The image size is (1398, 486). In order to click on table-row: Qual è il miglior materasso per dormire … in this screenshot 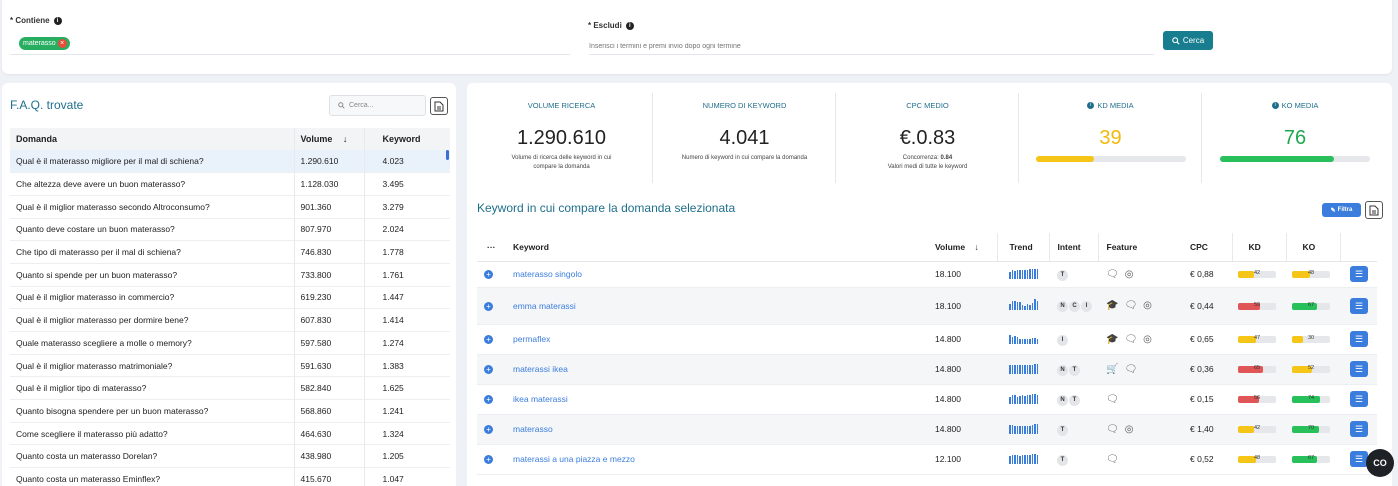, I will do `click(230, 320)`.